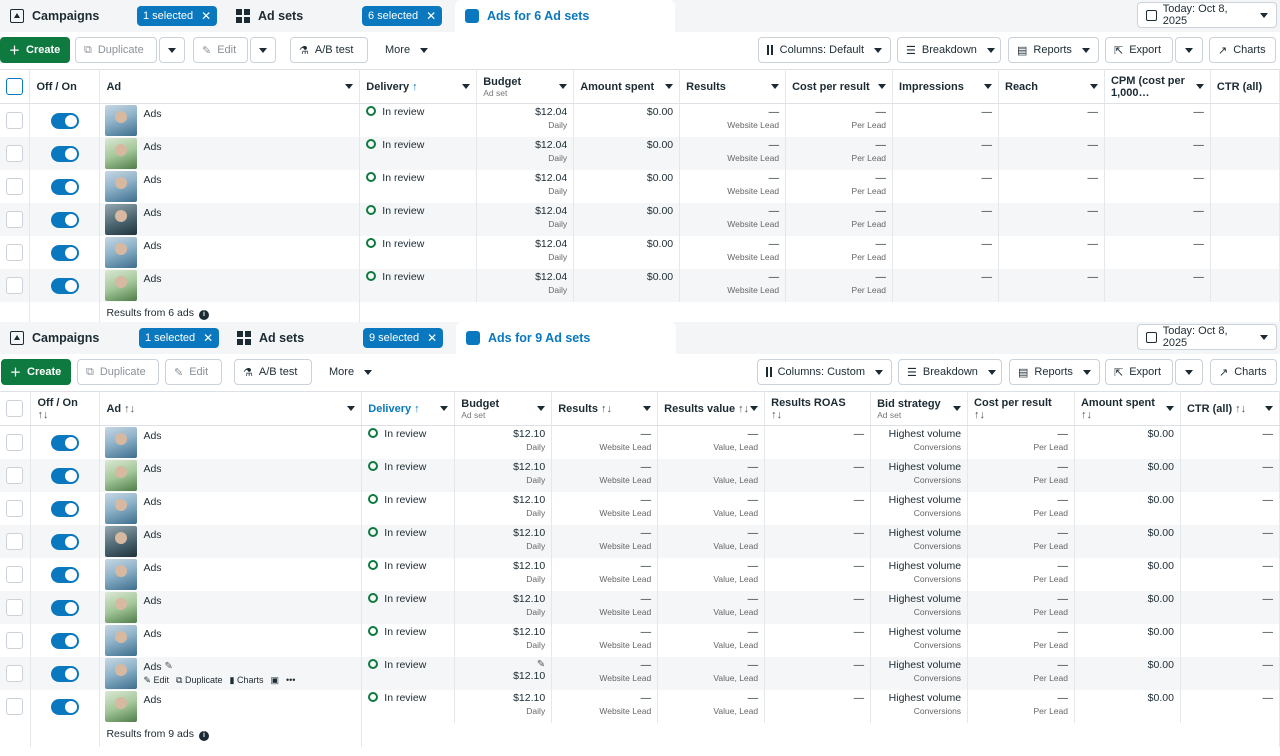  I want to click on date-range-picker: Today: Oct 8, 2025, so click(1207, 15).